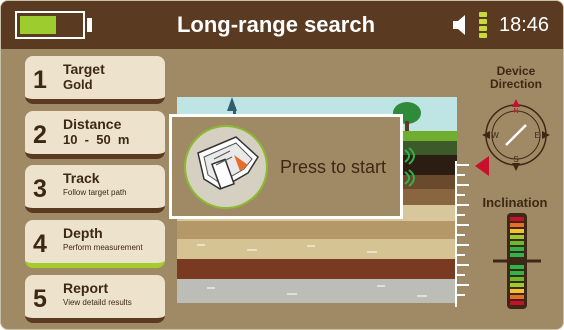 This screenshot has height=330, width=564. I want to click on menu-item-subtitle: Follow target path, so click(95, 192).